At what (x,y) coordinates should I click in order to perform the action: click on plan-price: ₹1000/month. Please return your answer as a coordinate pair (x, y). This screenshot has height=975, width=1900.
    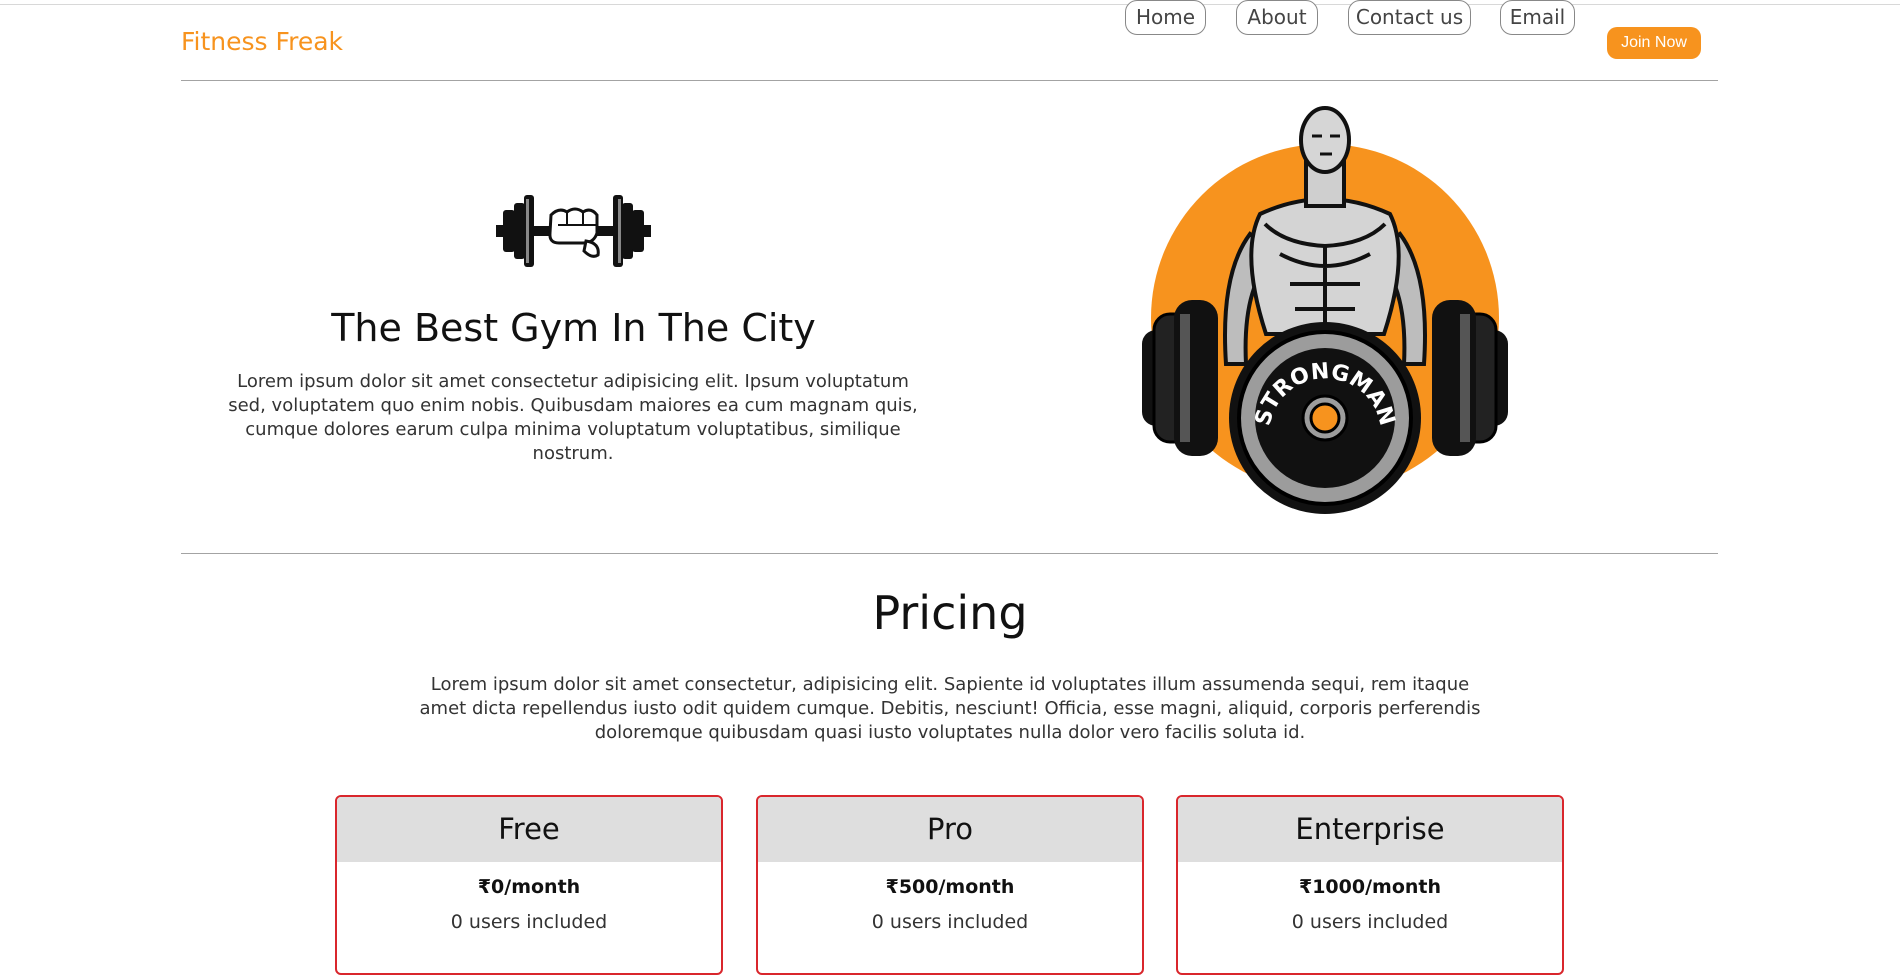
    Looking at the image, I should click on (1370, 887).